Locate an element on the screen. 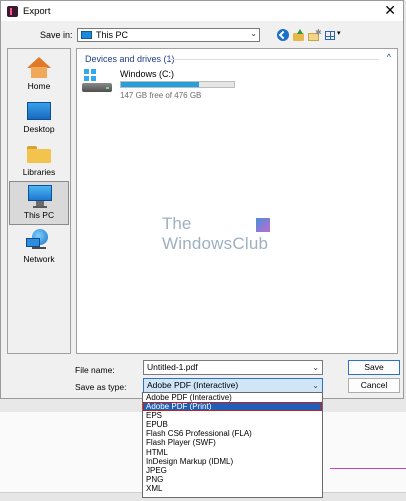  place-network: Network is located at coordinates (39, 247).